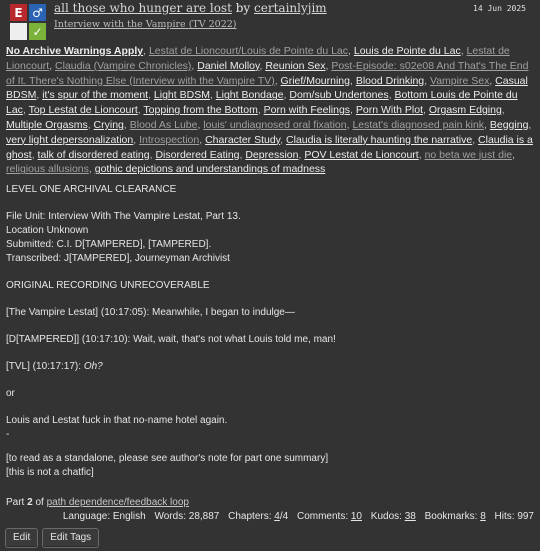 The height and width of the screenshot is (551, 540). Describe the element at coordinates (22, 538) in the screenshot. I see `edit-button: Edit` at that location.